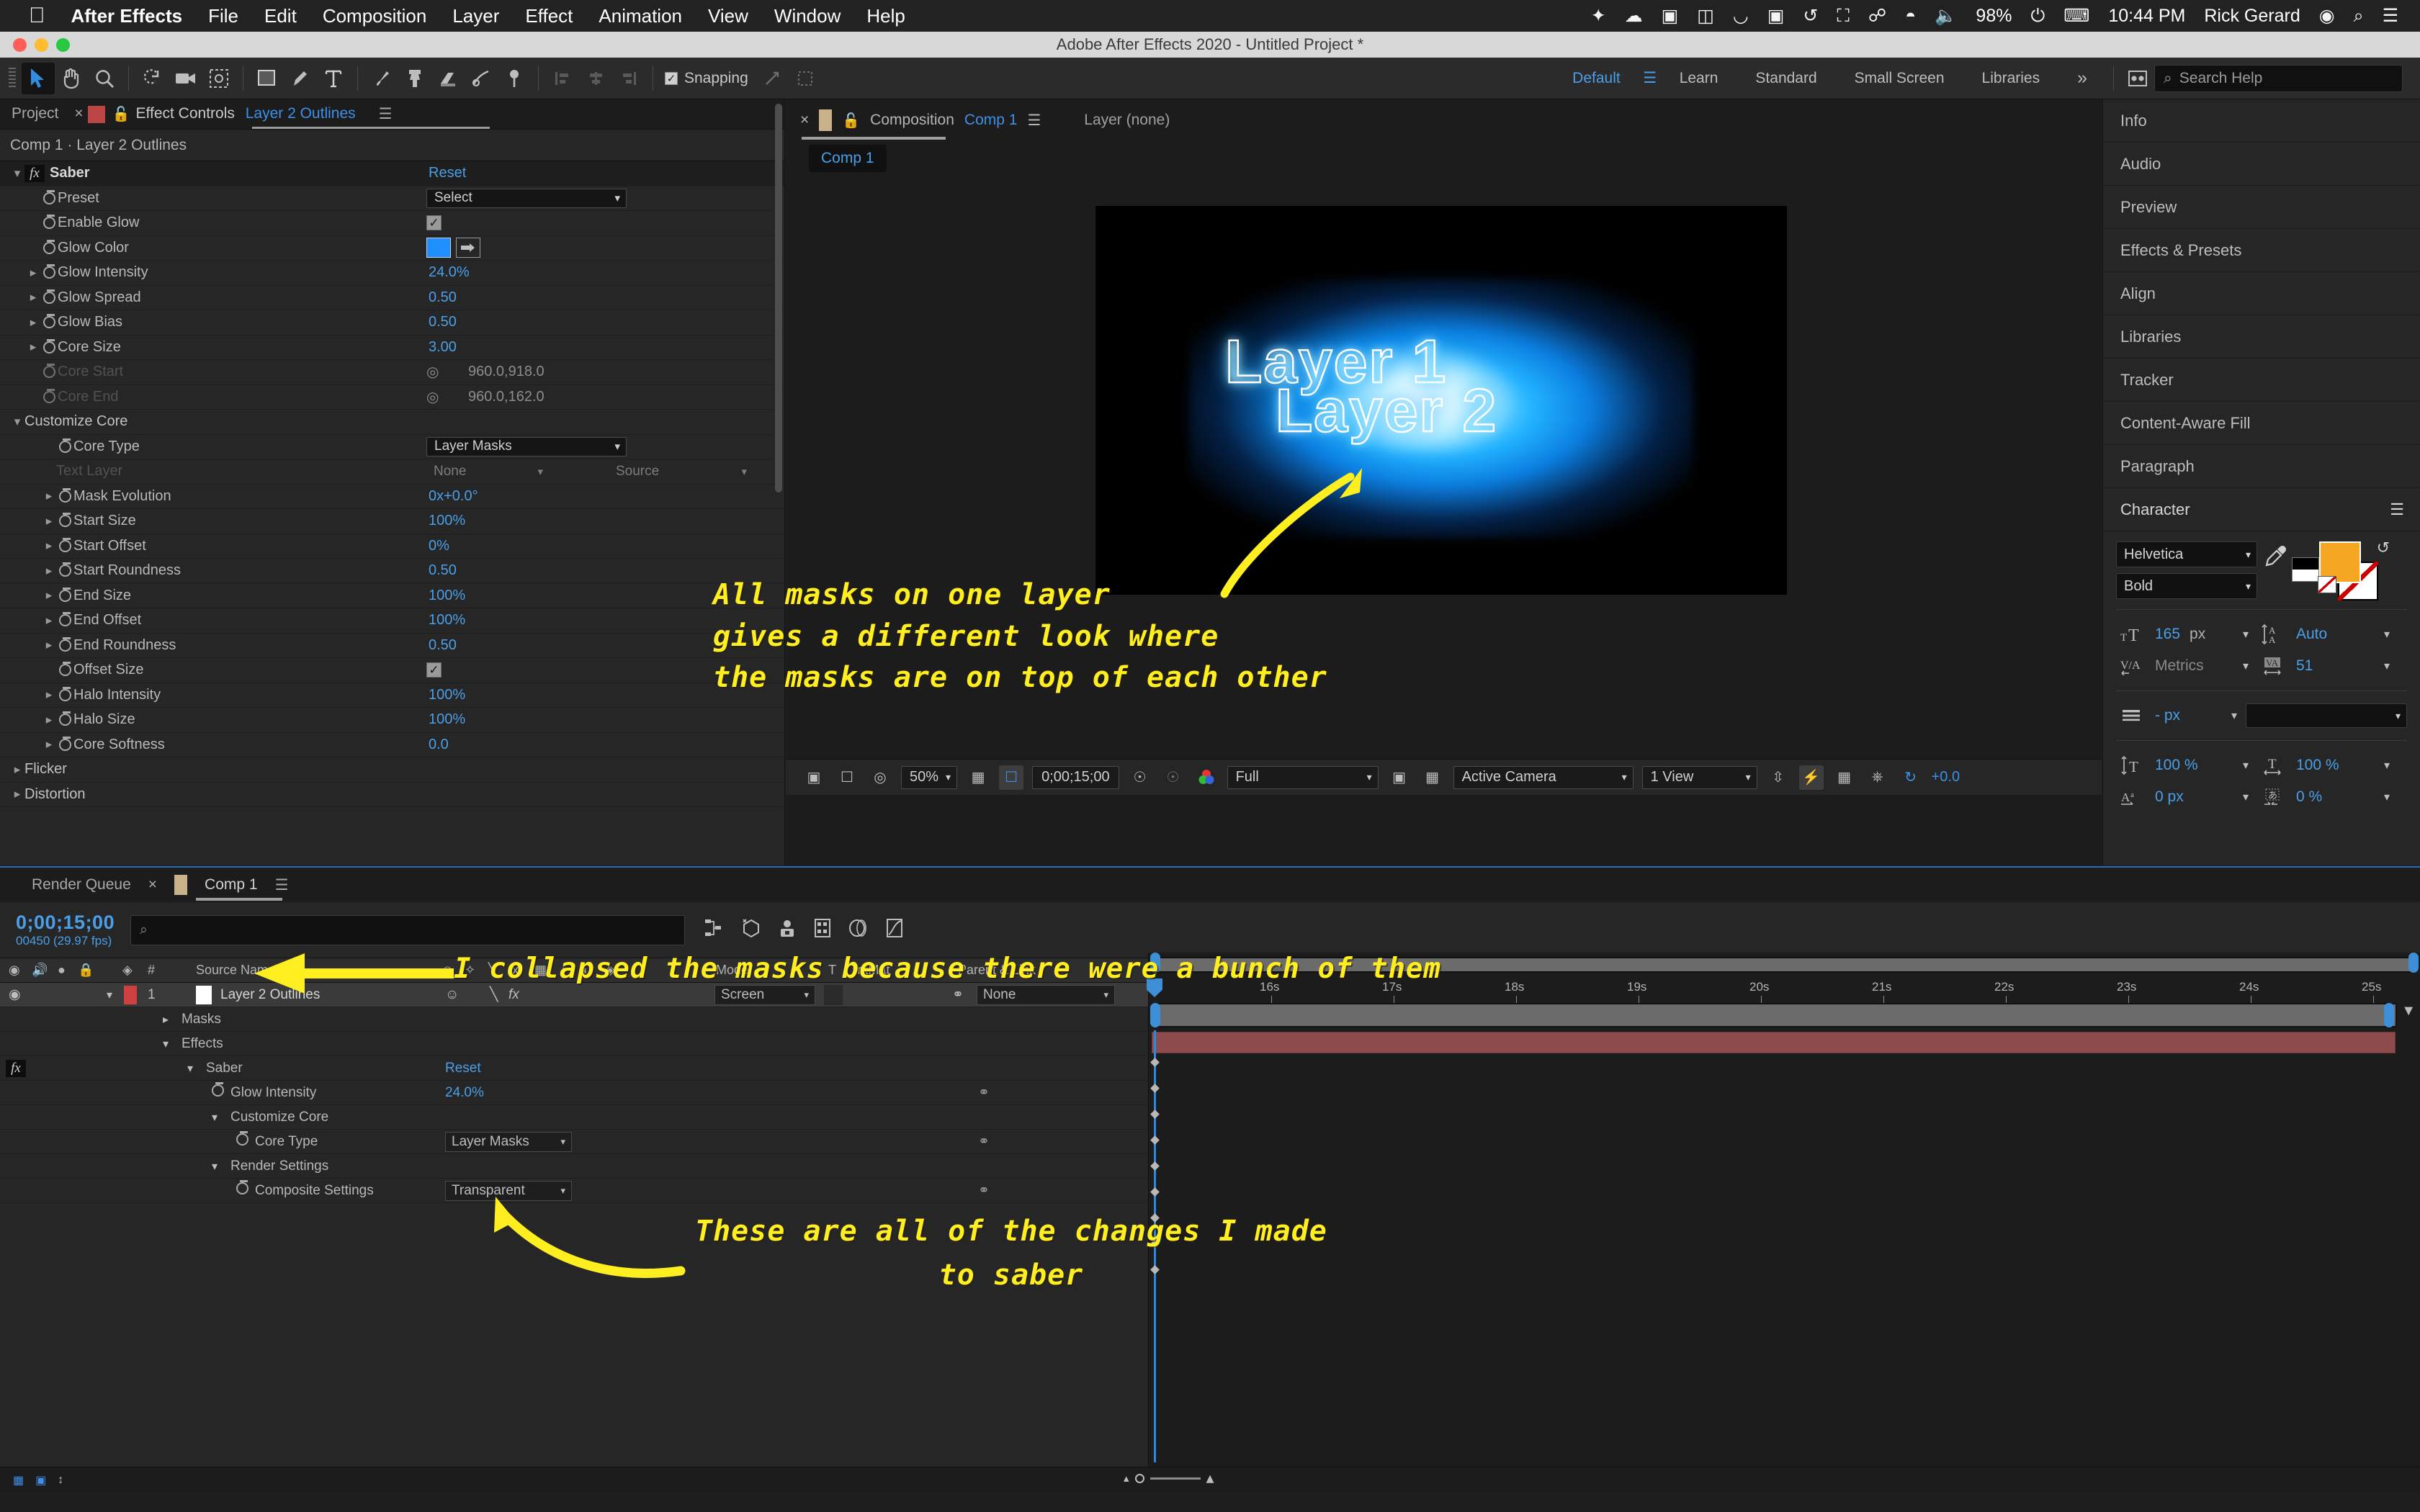 This screenshot has height=1512, width=2420. I want to click on composition-viewer: Layer 1 Layer 2, so click(1441, 400).